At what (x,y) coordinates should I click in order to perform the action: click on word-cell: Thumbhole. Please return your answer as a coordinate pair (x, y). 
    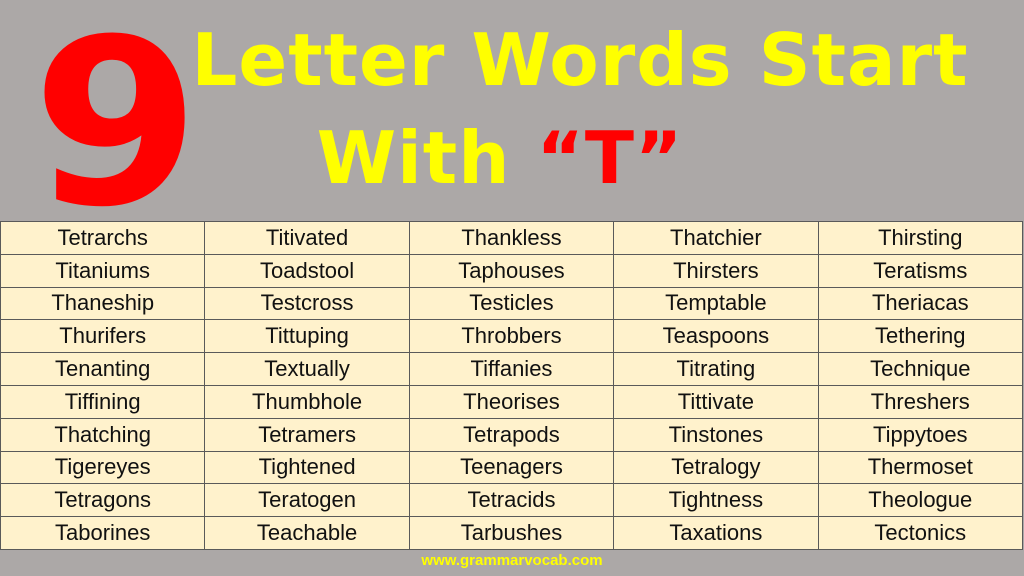
    Looking at the image, I should click on (307, 401).